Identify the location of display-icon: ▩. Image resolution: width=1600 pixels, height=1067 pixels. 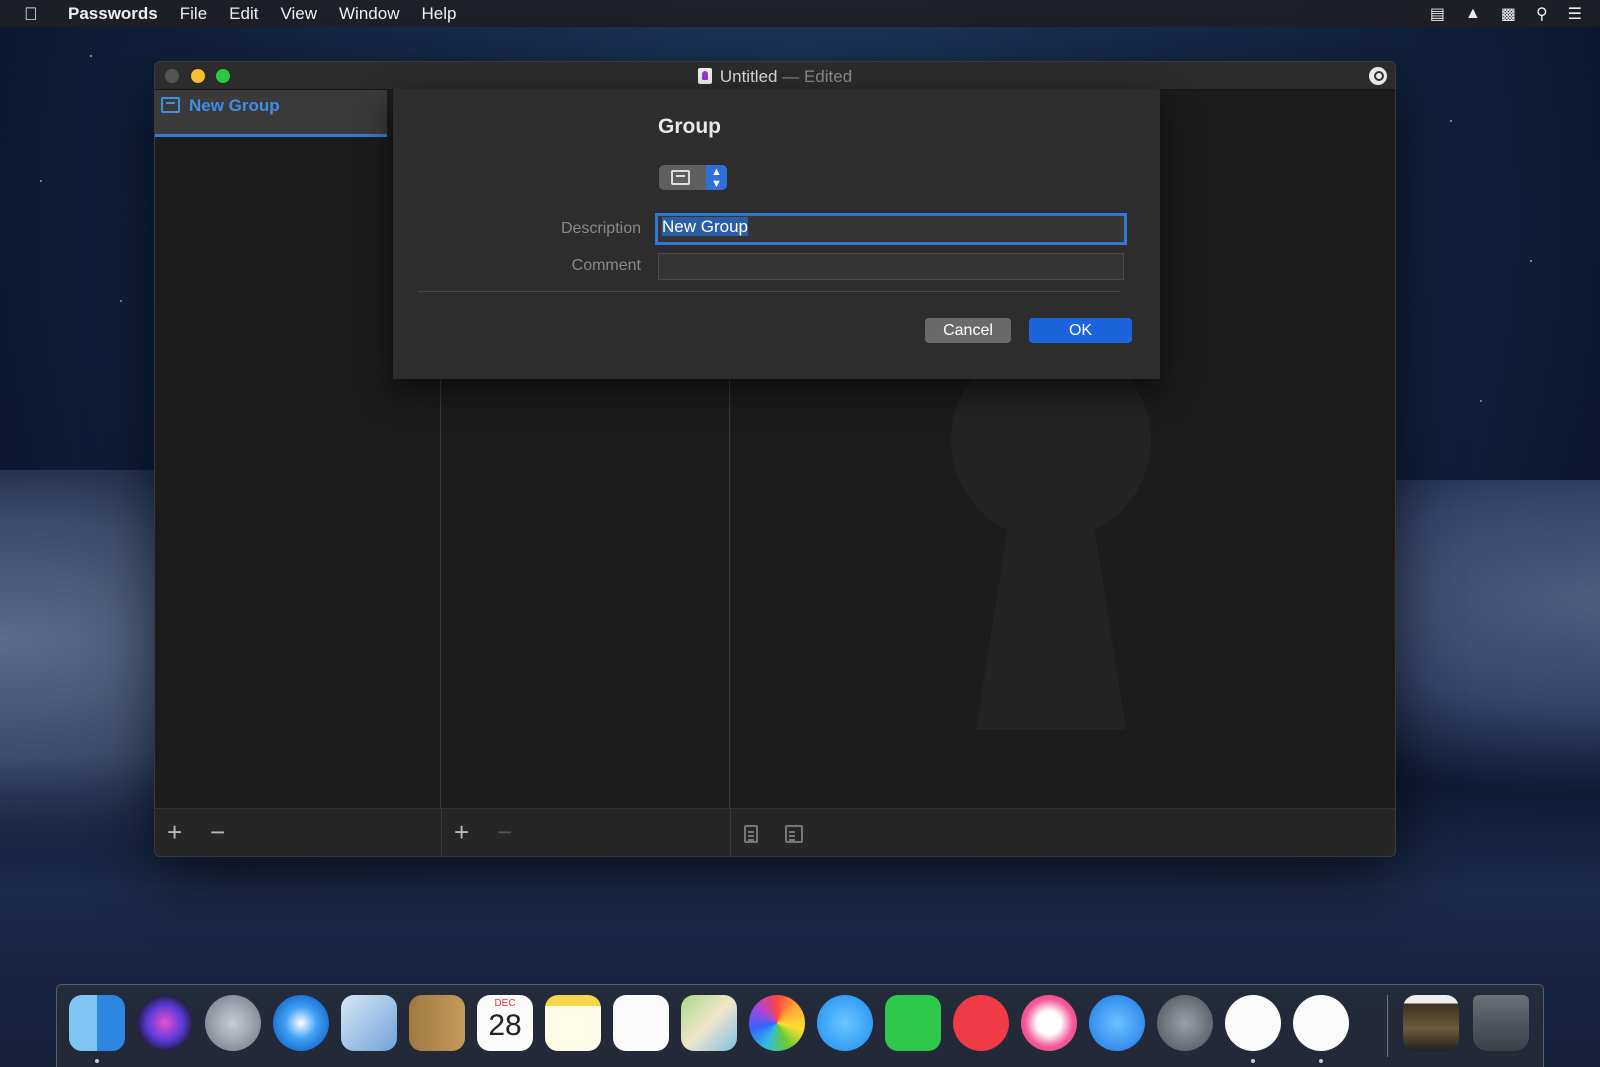
(1508, 14).